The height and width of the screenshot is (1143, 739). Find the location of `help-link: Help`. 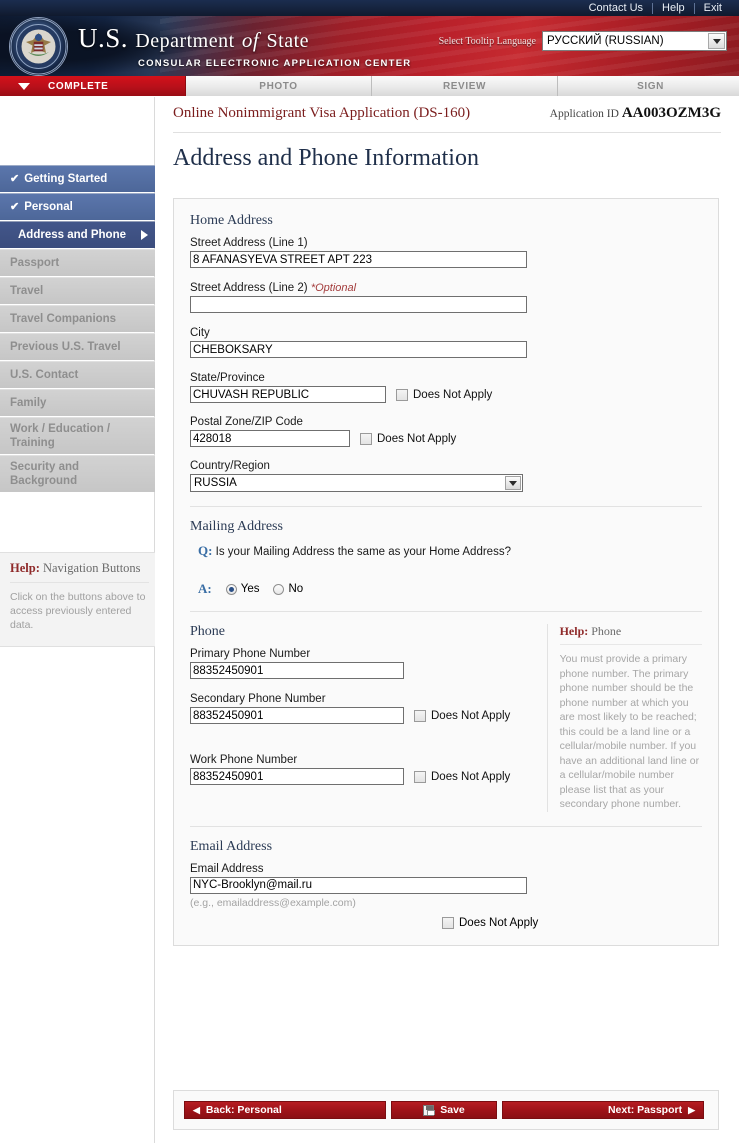

help-link: Help is located at coordinates (673, 8).